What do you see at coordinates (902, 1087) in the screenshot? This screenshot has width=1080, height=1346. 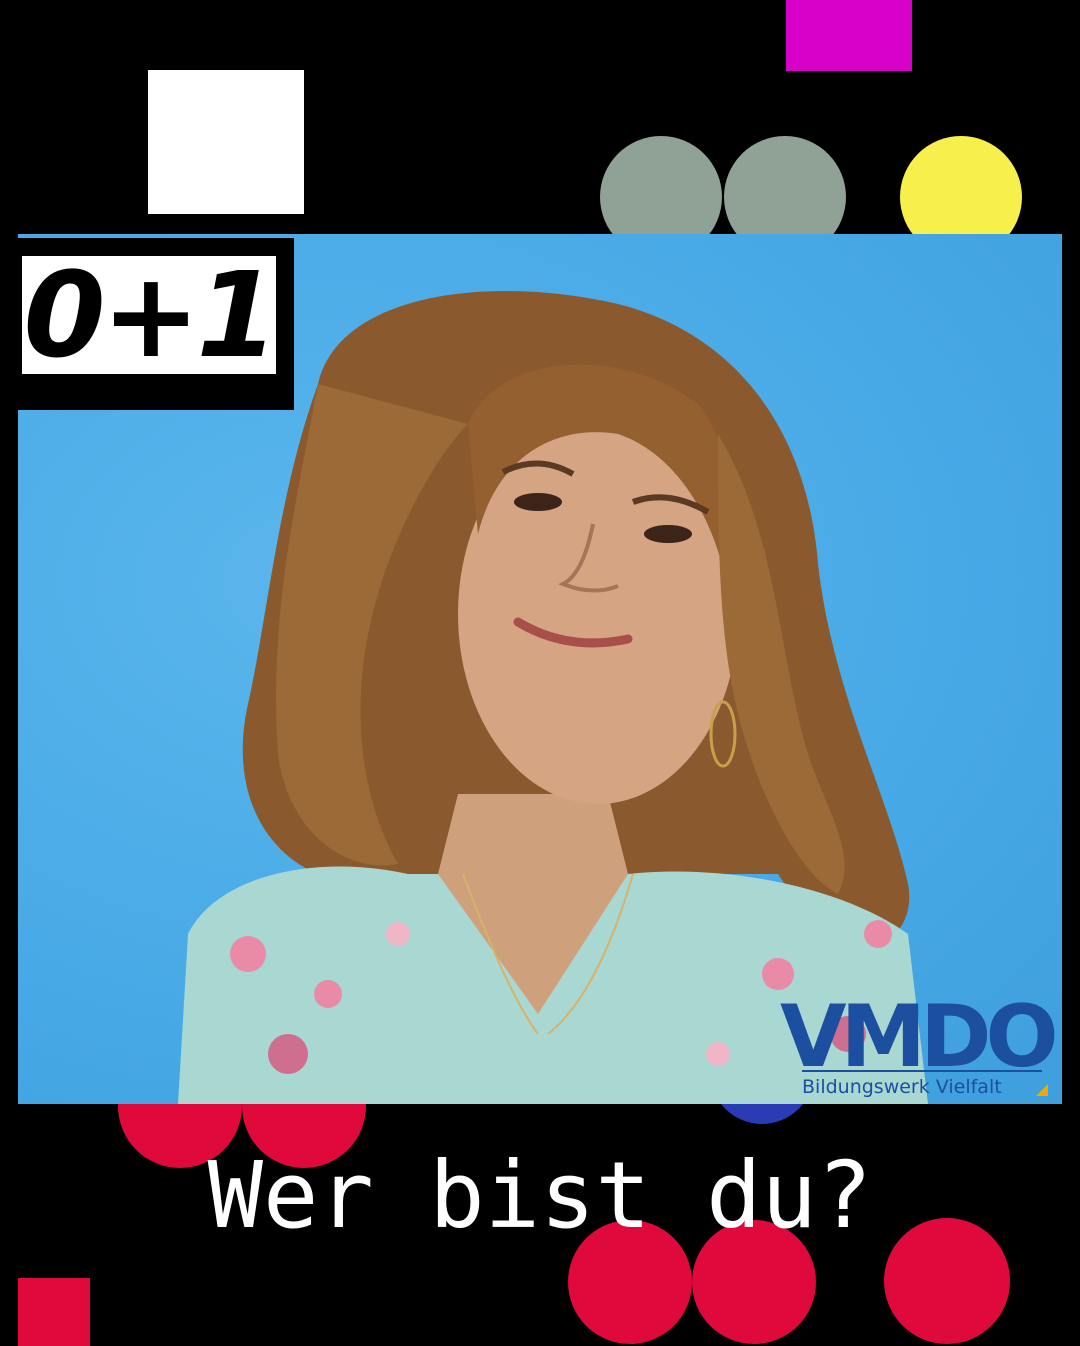 I see `logo-subtitle: Bildungswerk Vielfalt` at bounding box center [902, 1087].